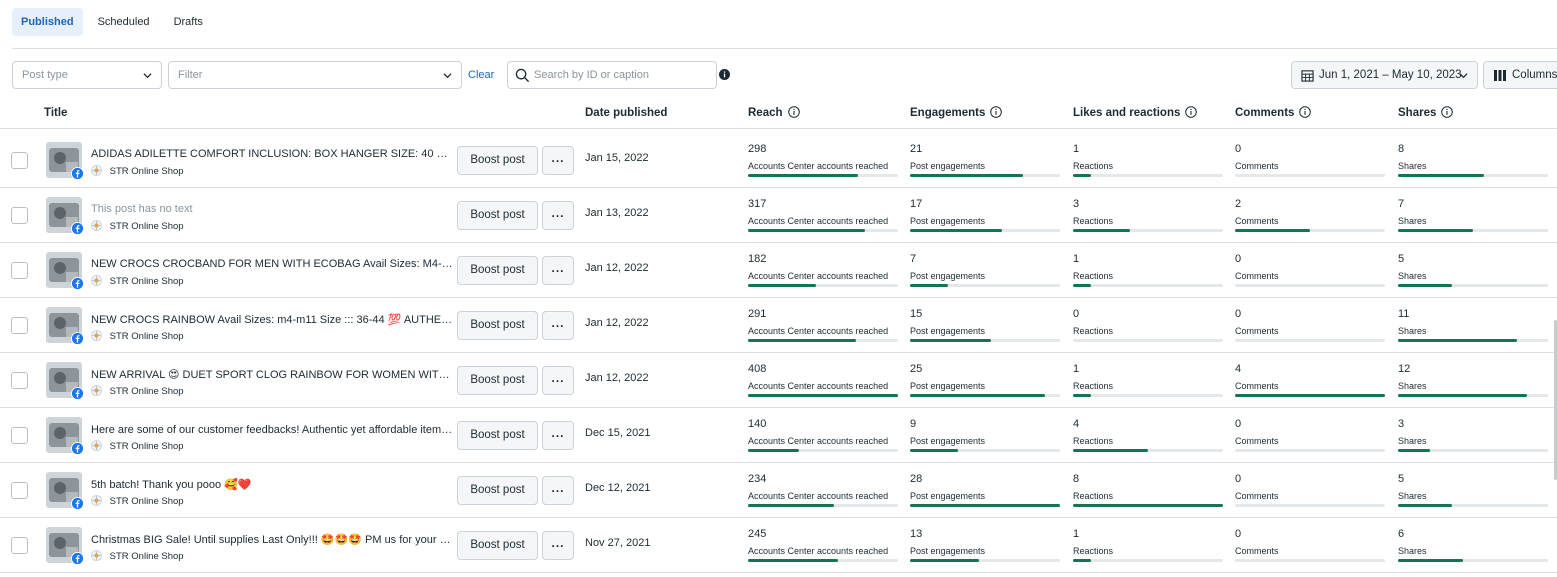  I want to click on filter-select: Filter, so click(315, 75).